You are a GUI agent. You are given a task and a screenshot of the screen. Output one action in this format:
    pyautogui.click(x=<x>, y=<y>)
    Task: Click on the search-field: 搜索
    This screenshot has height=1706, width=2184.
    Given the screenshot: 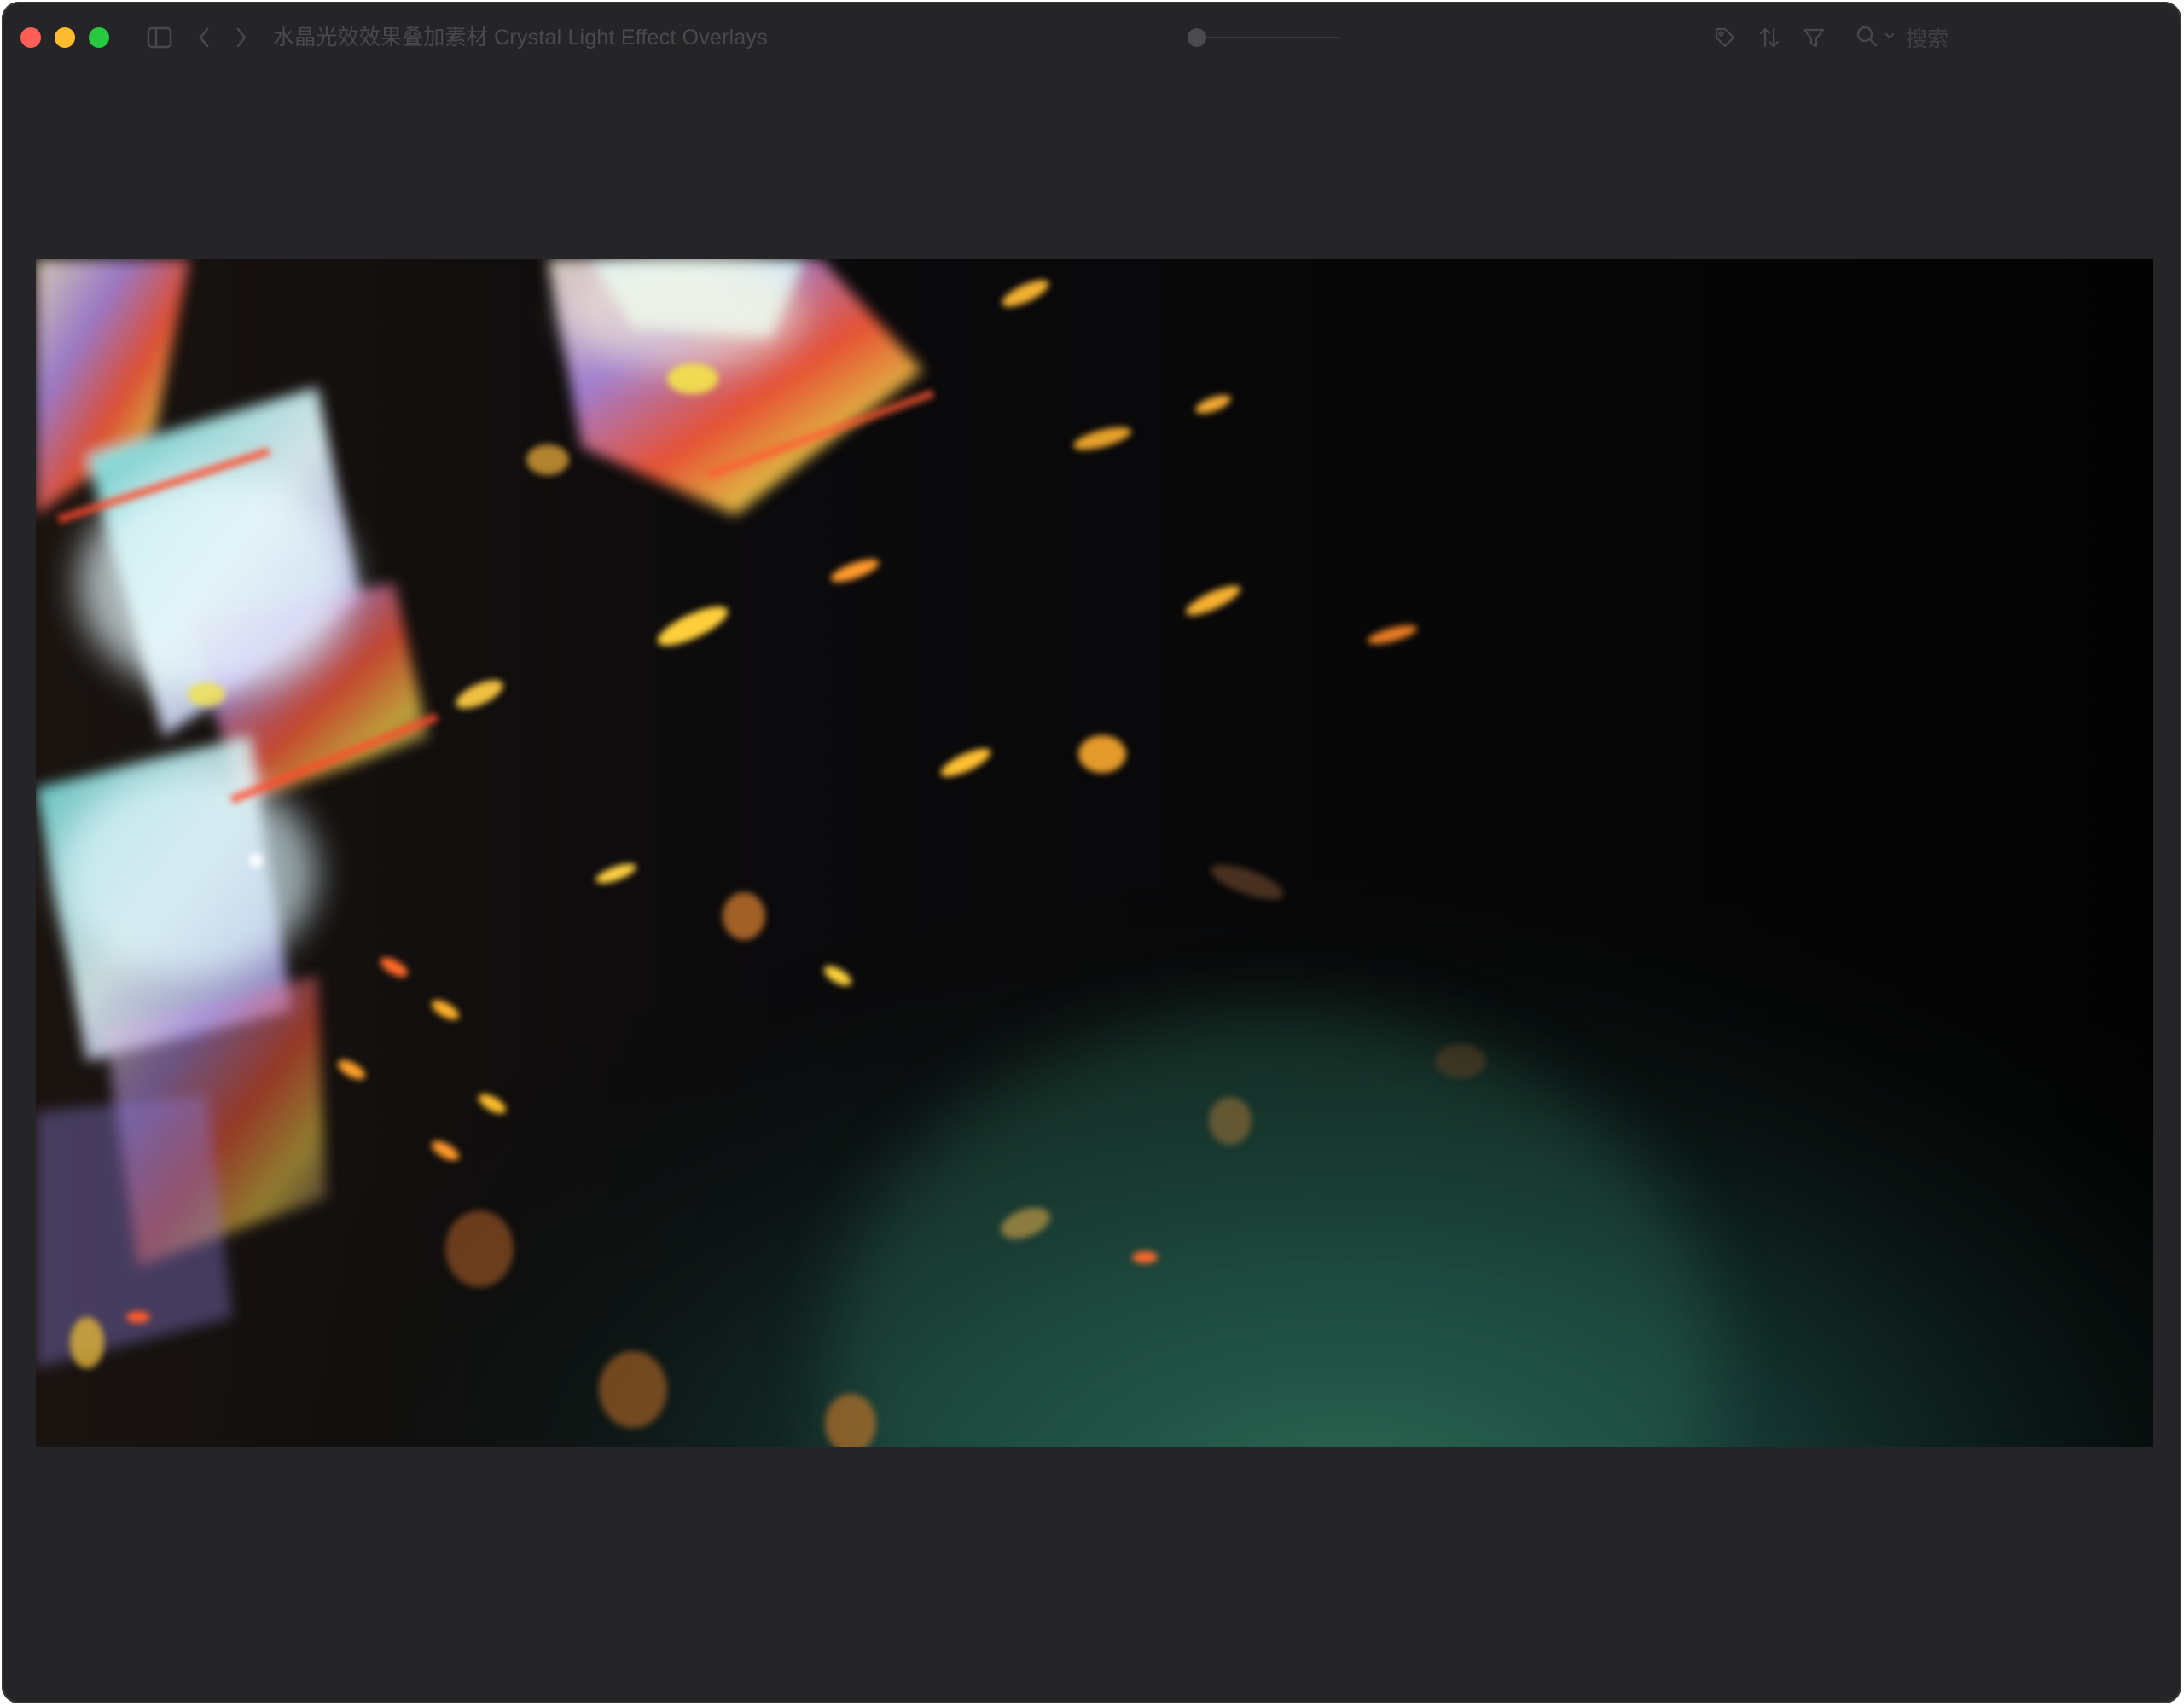 What is the action you would take?
    pyautogui.click(x=1902, y=37)
    